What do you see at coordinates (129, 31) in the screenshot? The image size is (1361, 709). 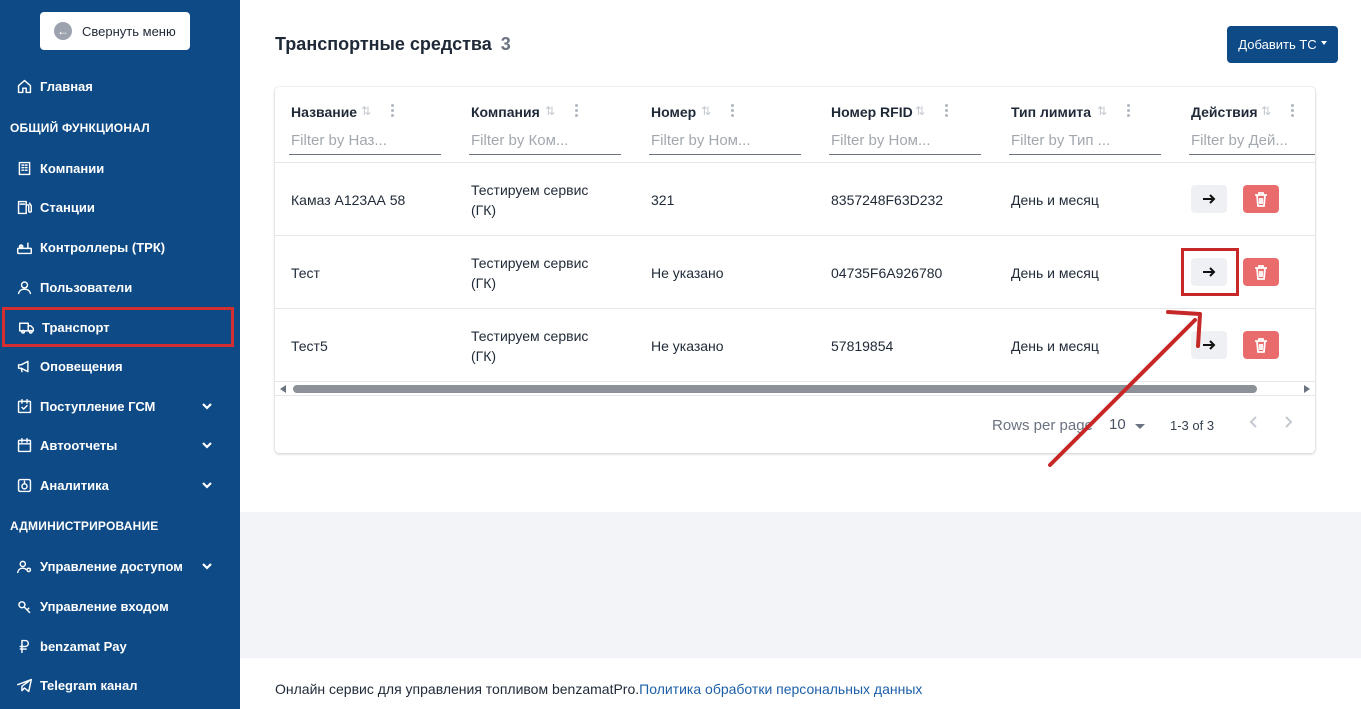 I see `collapse-menu-label: Свернуть меню` at bounding box center [129, 31].